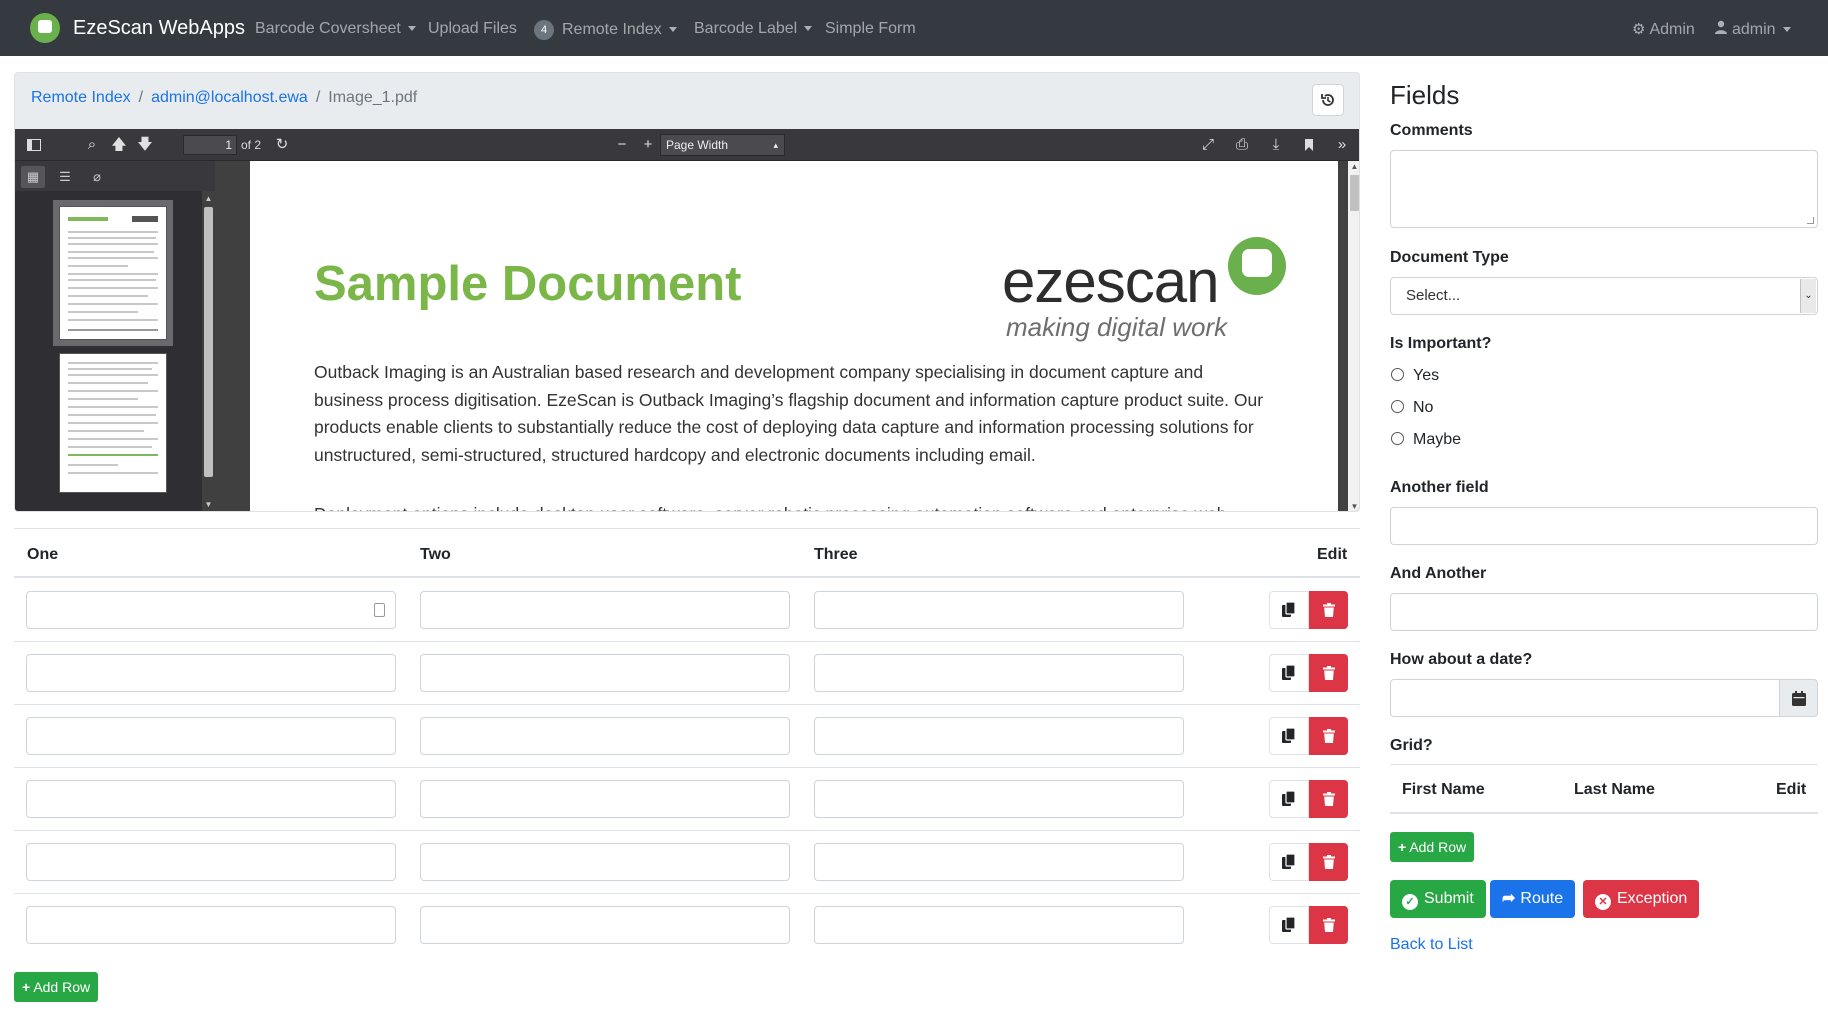  What do you see at coordinates (1410, 902) in the screenshot?
I see `check-circle-icon: ✓` at bounding box center [1410, 902].